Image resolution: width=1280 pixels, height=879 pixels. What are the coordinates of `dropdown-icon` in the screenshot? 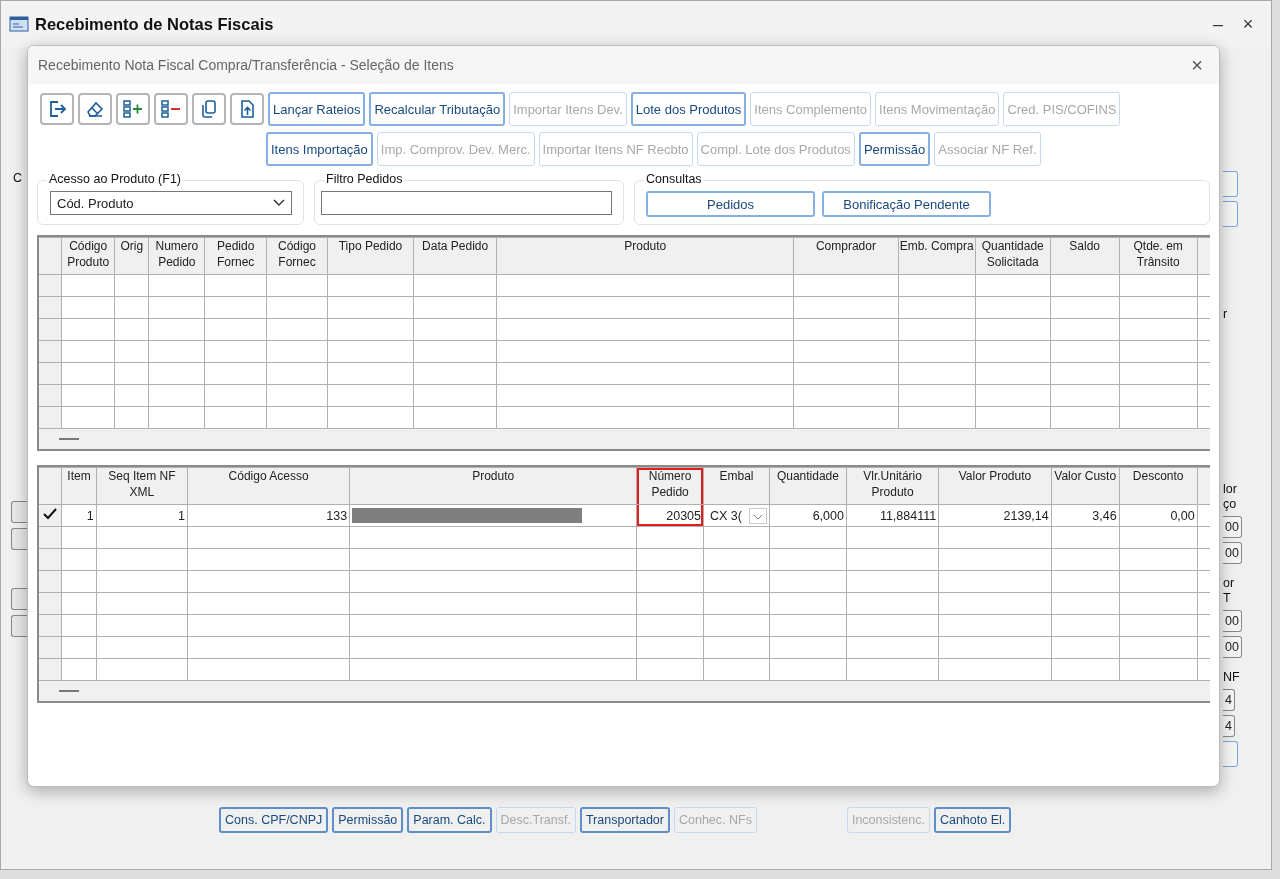 It's located at (757, 515).